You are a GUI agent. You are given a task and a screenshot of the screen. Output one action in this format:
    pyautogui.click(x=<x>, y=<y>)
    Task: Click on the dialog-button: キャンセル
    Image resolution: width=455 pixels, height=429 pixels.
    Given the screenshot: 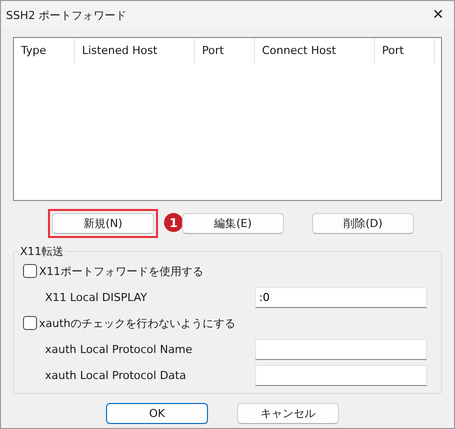 What is the action you would take?
    pyautogui.click(x=288, y=413)
    